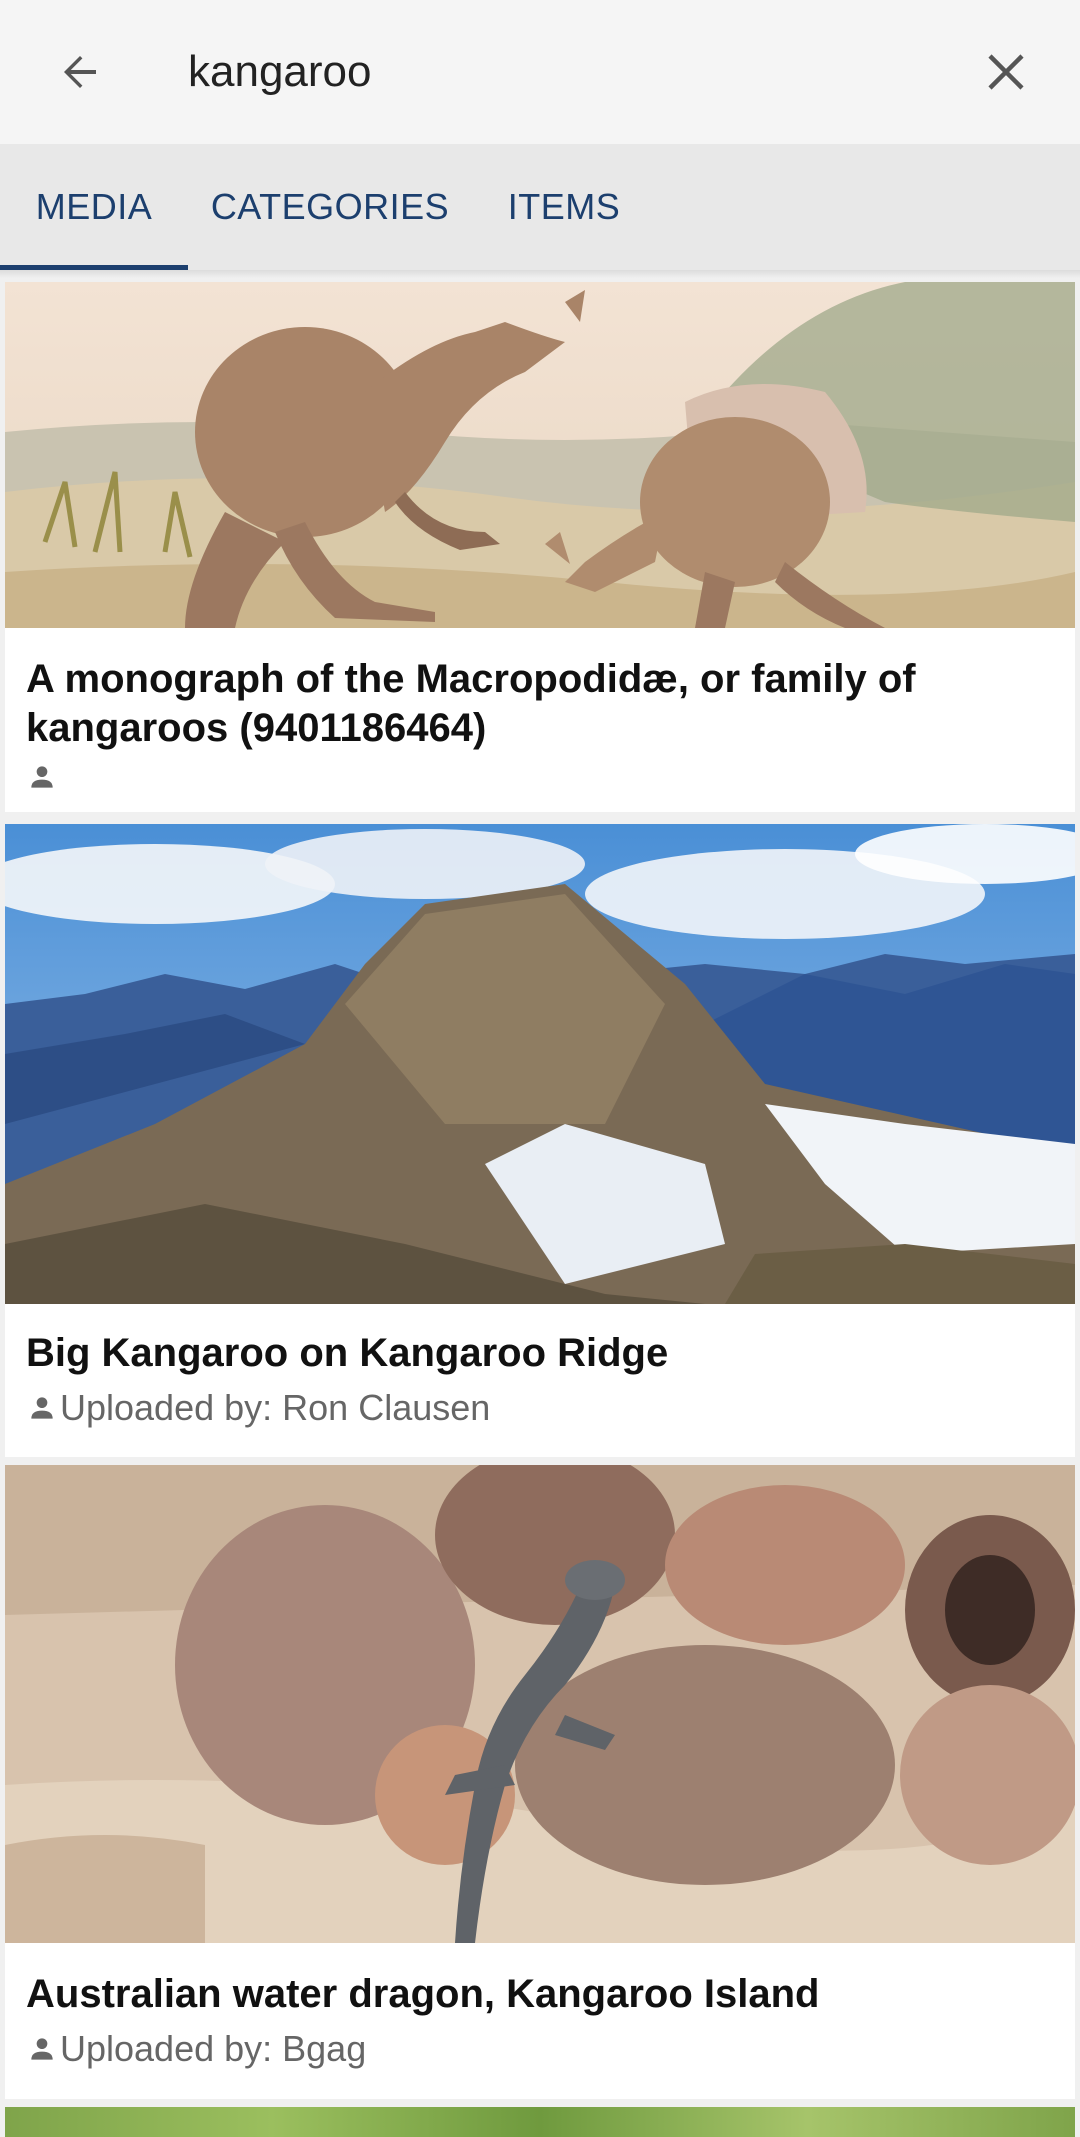  What do you see at coordinates (213, 2048) in the screenshot?
I see `uploader-text: Uploaded by: Bgag` at bounding box center [213, 2048].